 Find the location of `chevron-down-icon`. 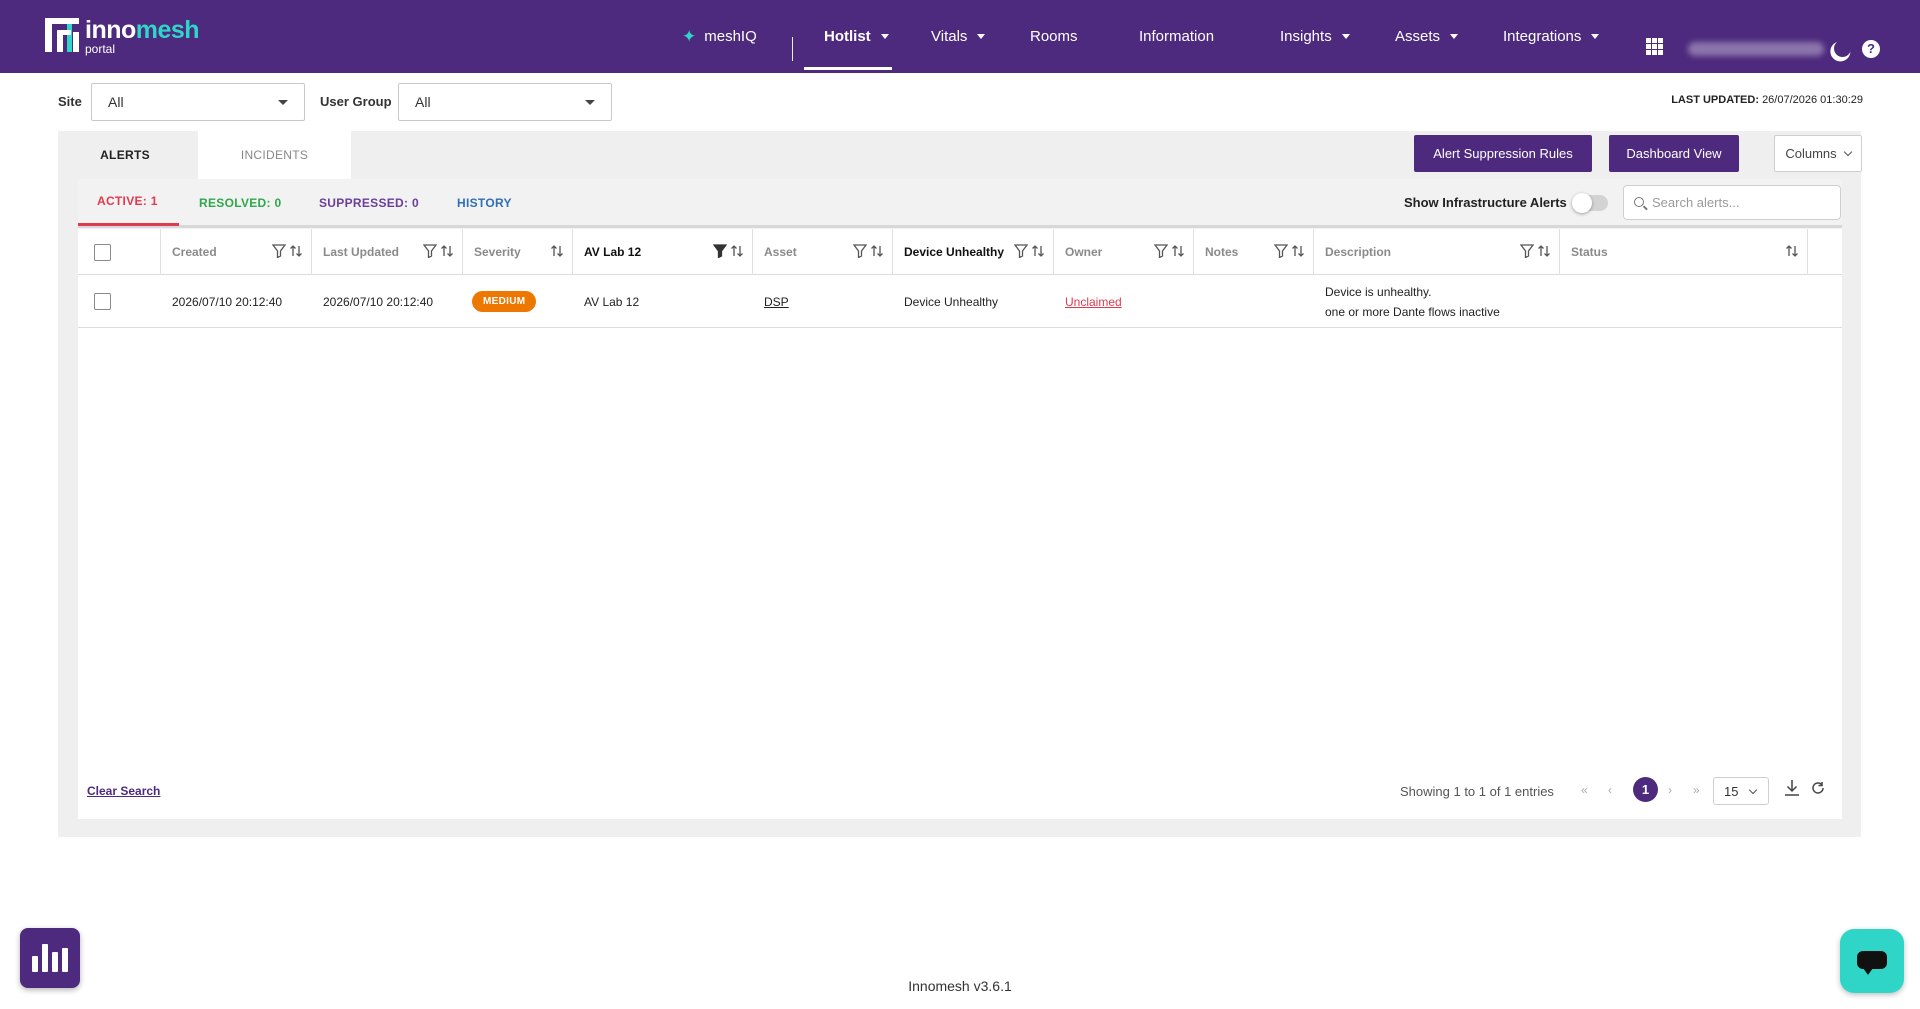

chevron-down-icon is located at coordinates (1753, 790).